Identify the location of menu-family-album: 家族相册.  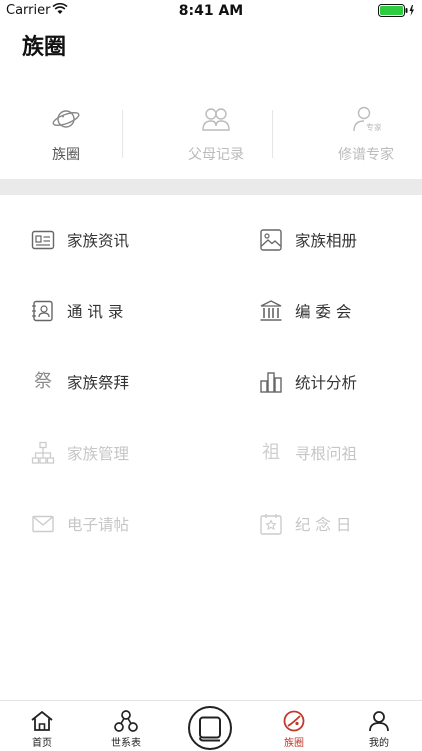
(308, 240).